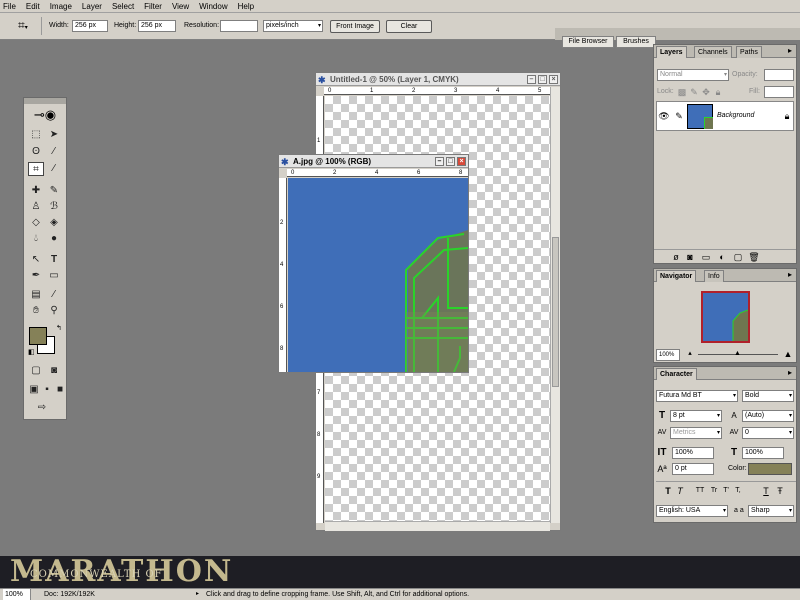  Describe the element at coordinates (153, 6) in the screenshot. I see `menu-filter: Filter` at that location.